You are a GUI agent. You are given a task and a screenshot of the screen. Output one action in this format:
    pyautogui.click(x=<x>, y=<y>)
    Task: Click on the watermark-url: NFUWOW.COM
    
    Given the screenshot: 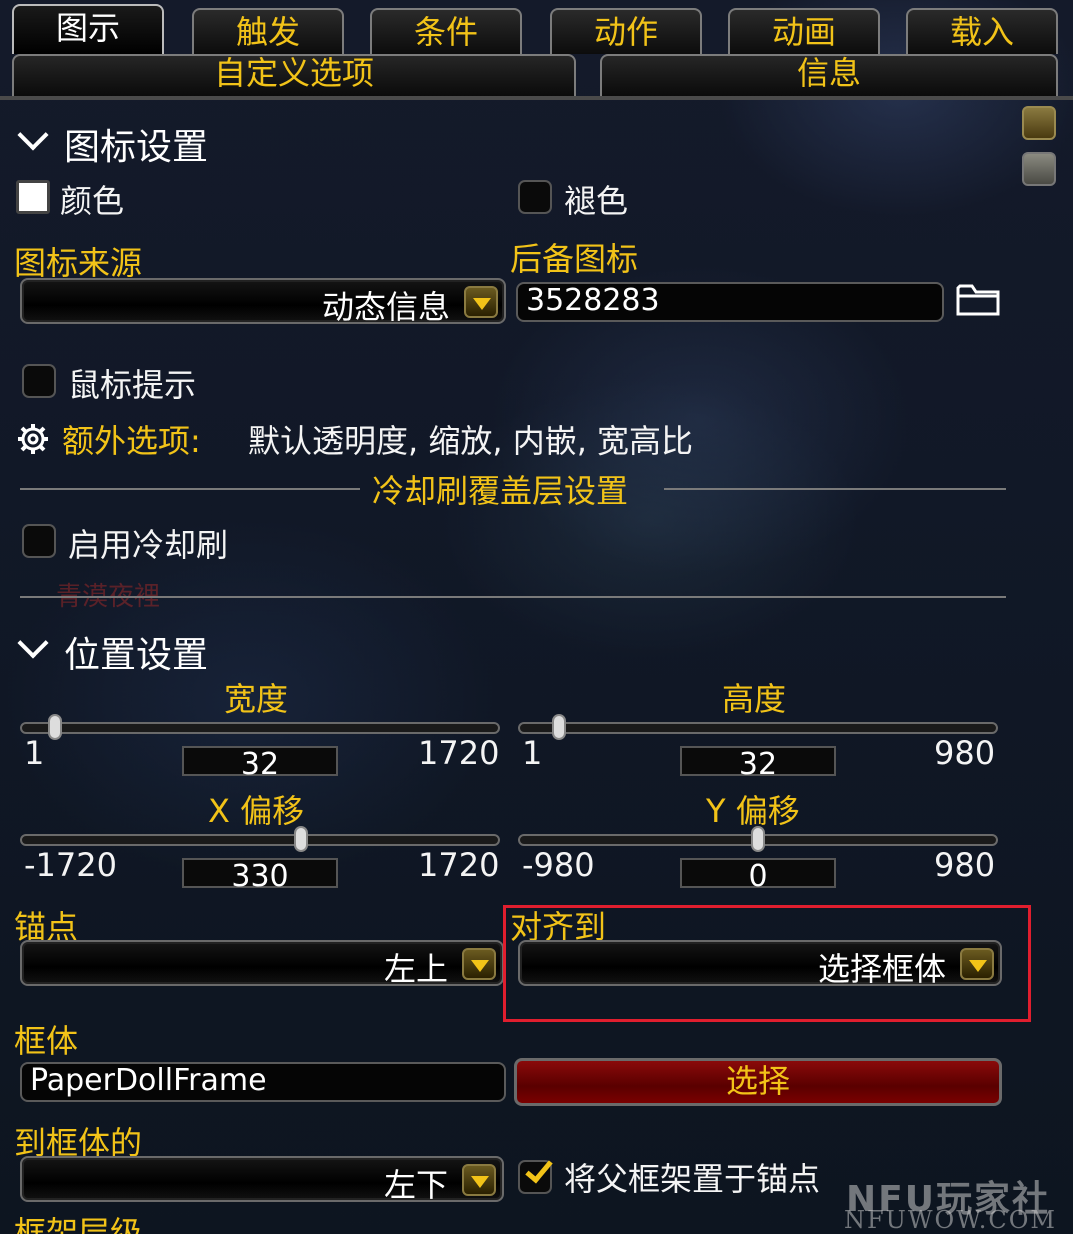 What is the action you would take?
    pyautogui.click(x=950, y=1220)
    